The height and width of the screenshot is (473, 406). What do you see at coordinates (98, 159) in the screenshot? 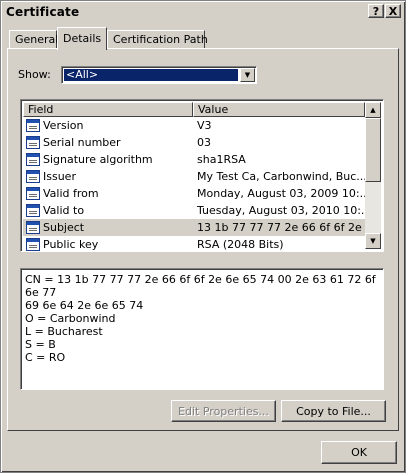
I see `field-name: Signature algorithm` at bounding box center [98, 159].